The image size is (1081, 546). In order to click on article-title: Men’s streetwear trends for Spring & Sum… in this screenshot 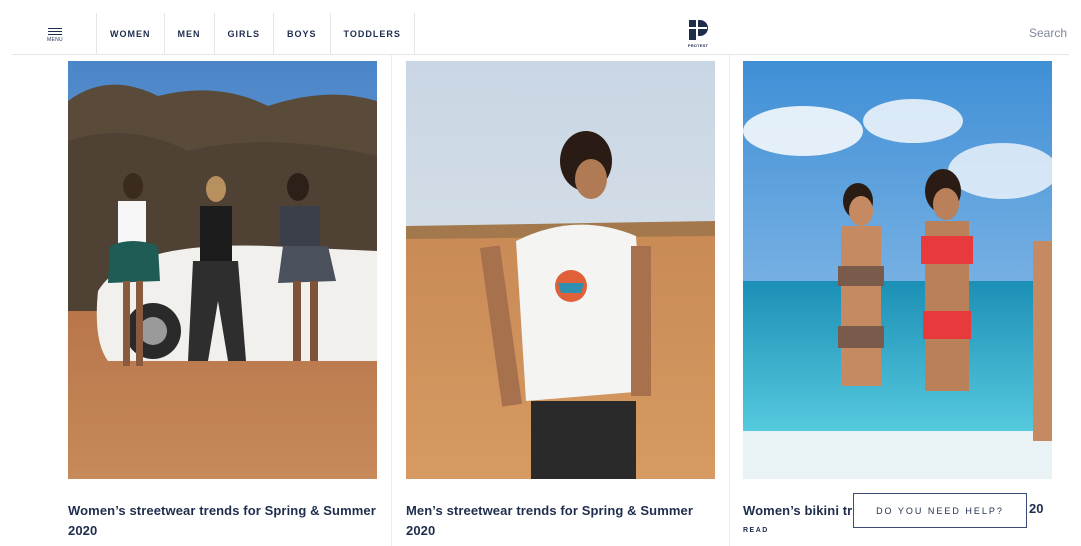, I will do `click(560, 521)`.